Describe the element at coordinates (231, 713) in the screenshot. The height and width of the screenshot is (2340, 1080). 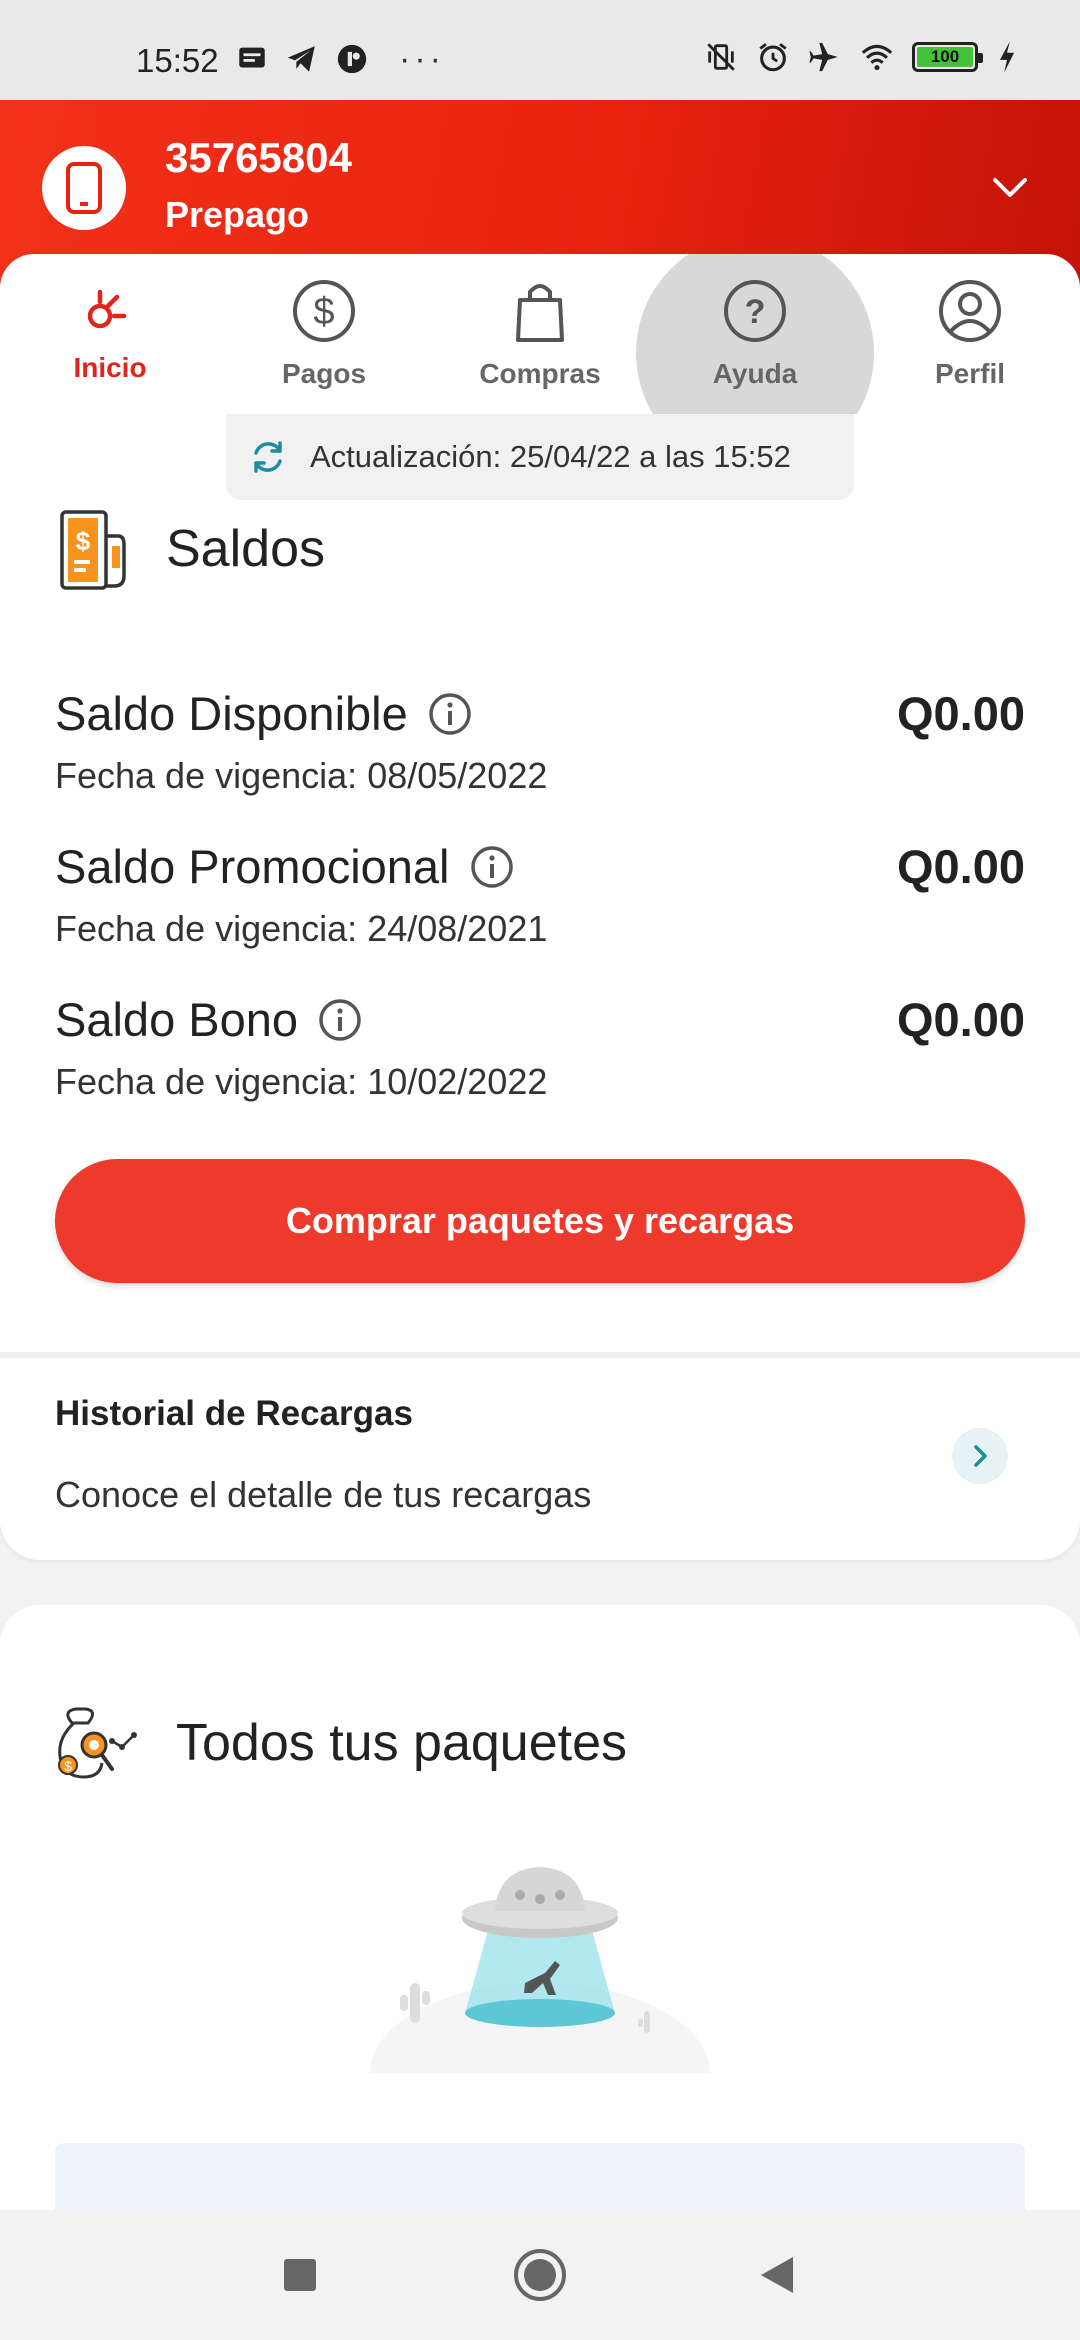
I see `balance-name: Saldo Disponible` at that location.